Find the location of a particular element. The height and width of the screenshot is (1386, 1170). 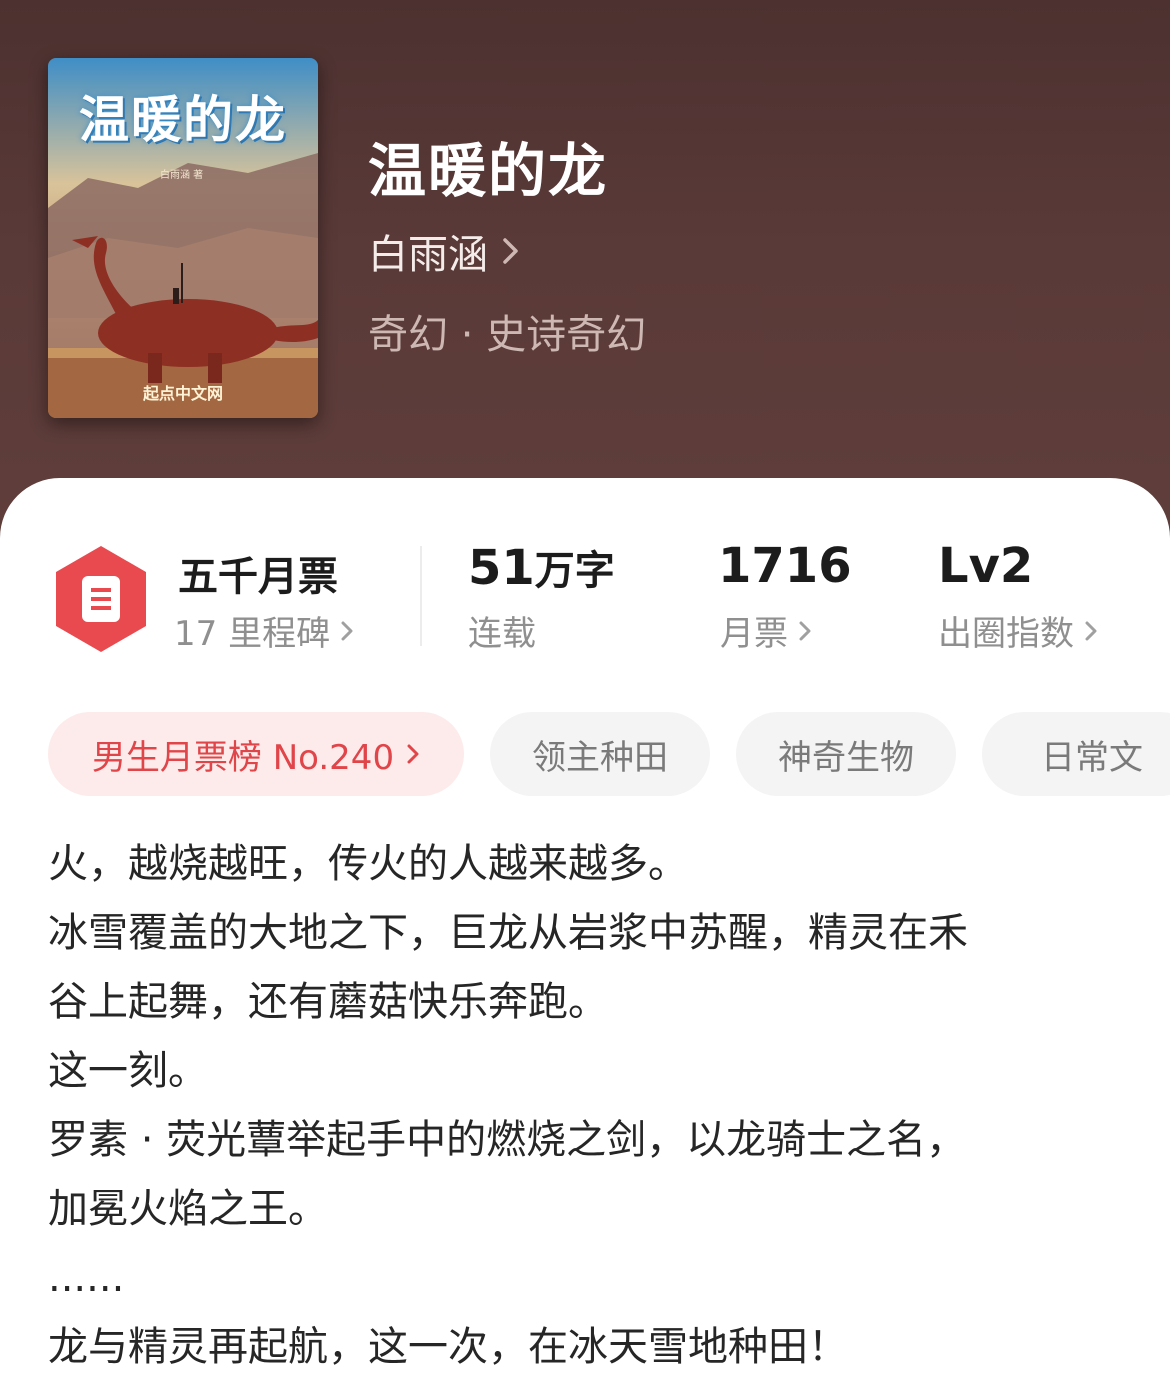

milestone-link: 17 里程碑 is located at coordinates (264, 630).